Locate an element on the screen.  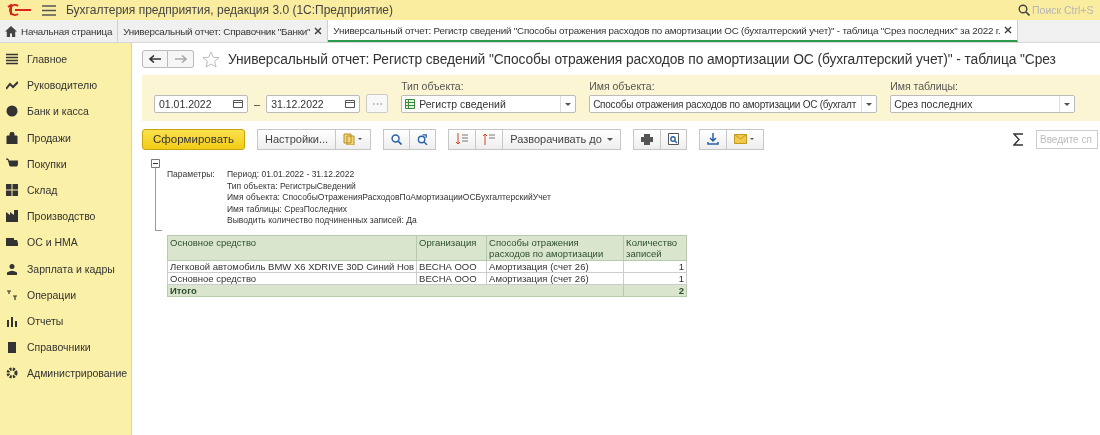
sidebar-item: Администрирование is located at coordinates (65, 373).